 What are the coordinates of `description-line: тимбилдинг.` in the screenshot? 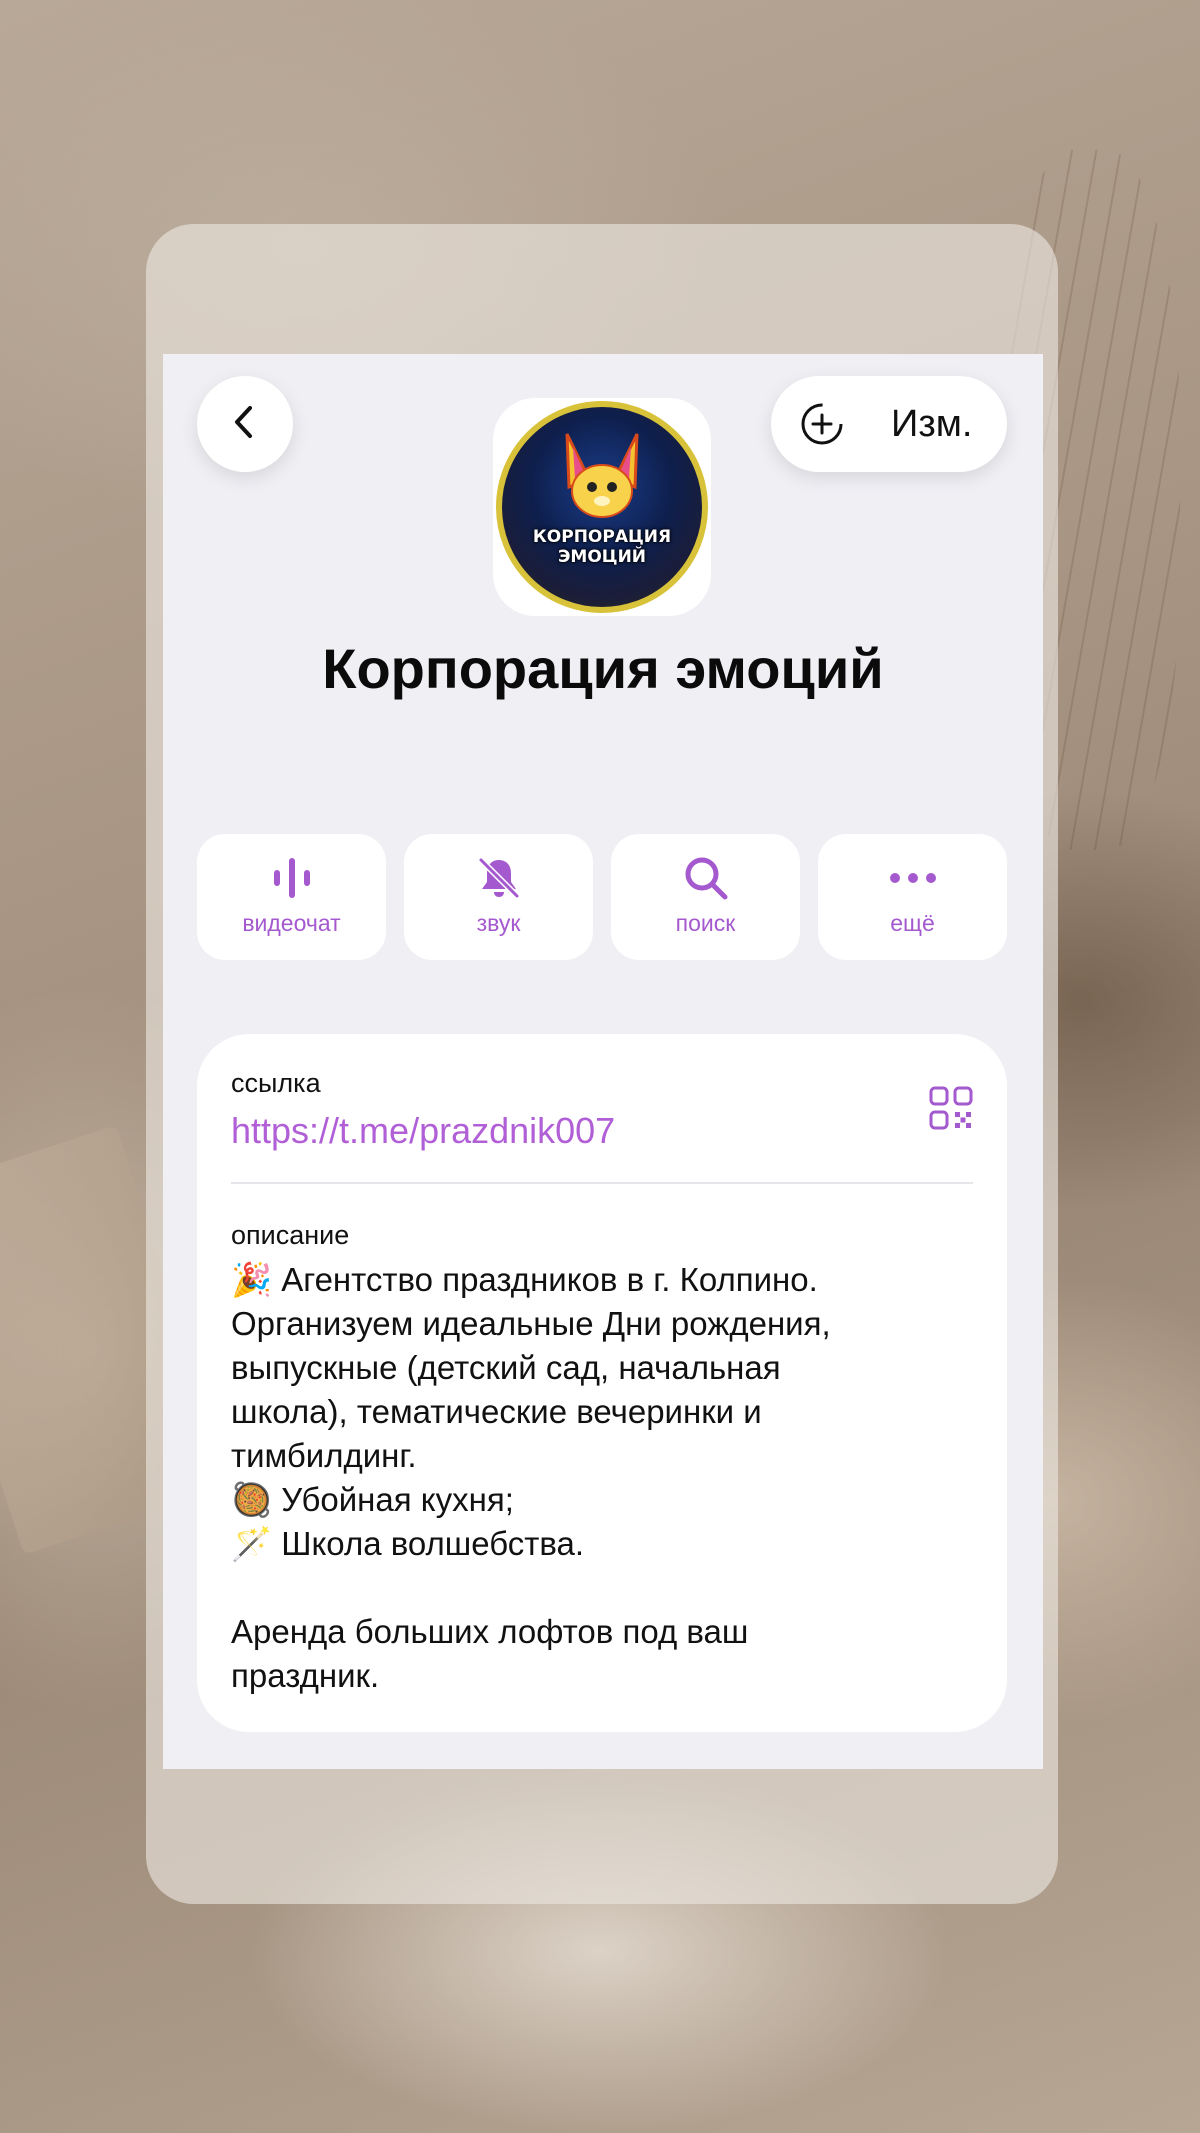 It's located at (324, 1455).